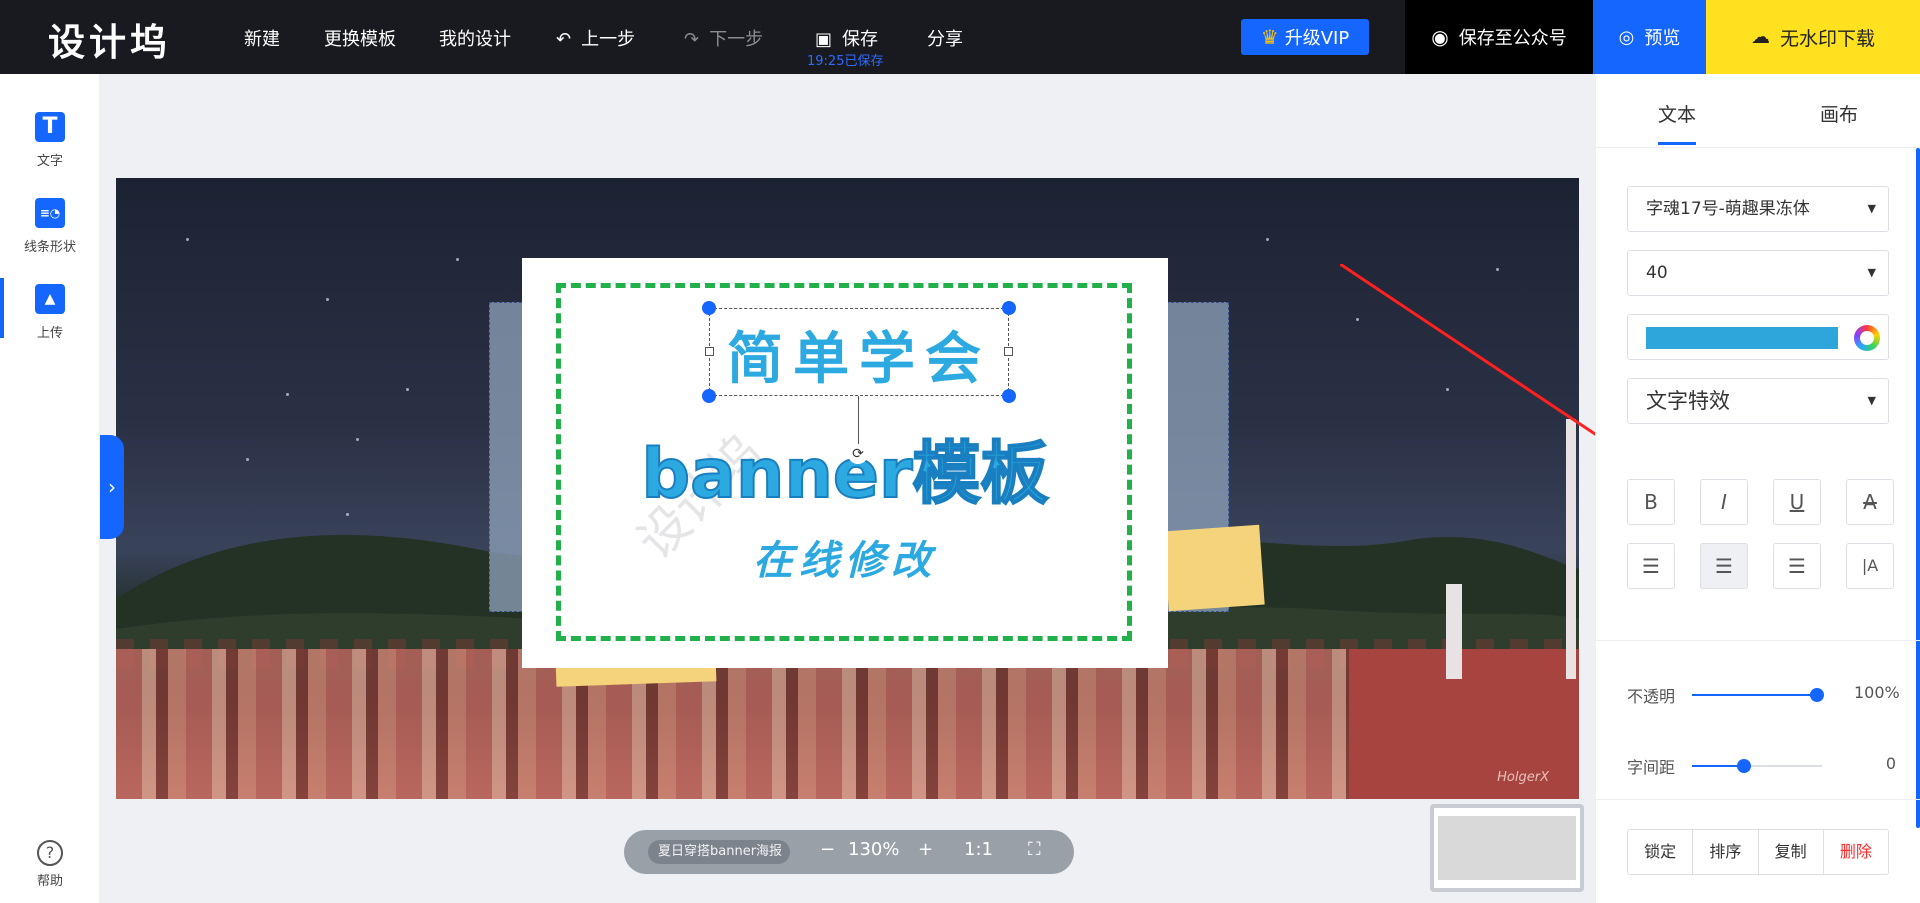 This screenshot has height=903, width=1920. I want to click on sidebar-item-text: T 文字, so click(50, 140).